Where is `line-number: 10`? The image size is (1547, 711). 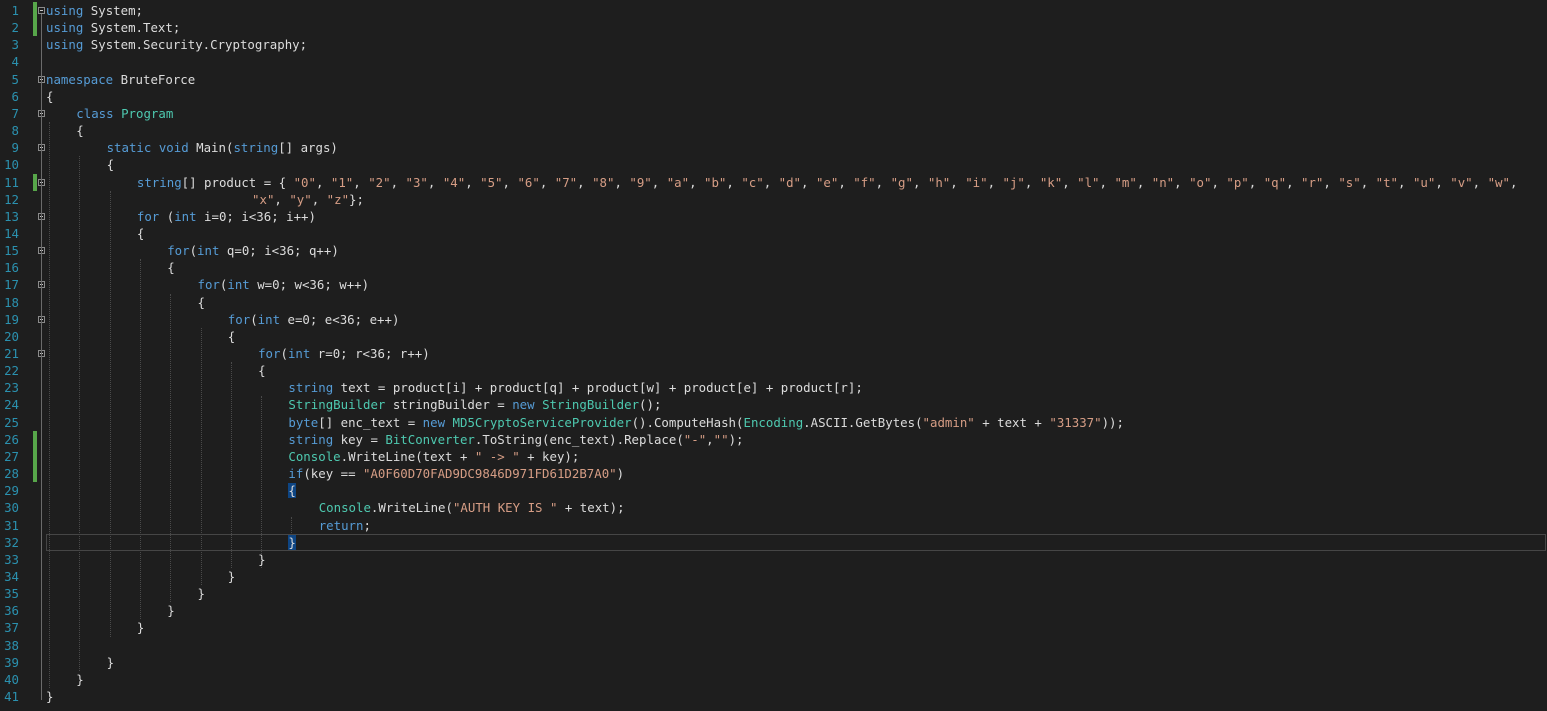
line-number: 10 is located at coordinates (11, 165).